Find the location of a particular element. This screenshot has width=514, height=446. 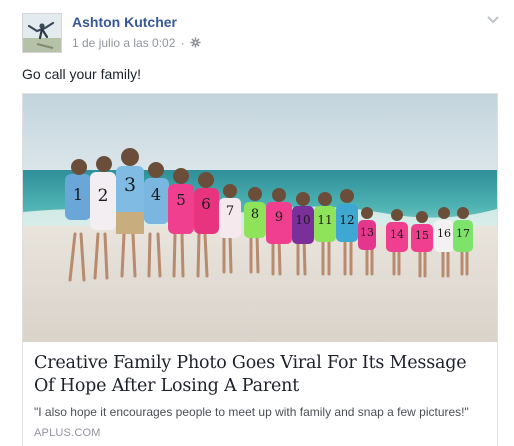

shirt-number: 17 is located at coordinates (463, 233).